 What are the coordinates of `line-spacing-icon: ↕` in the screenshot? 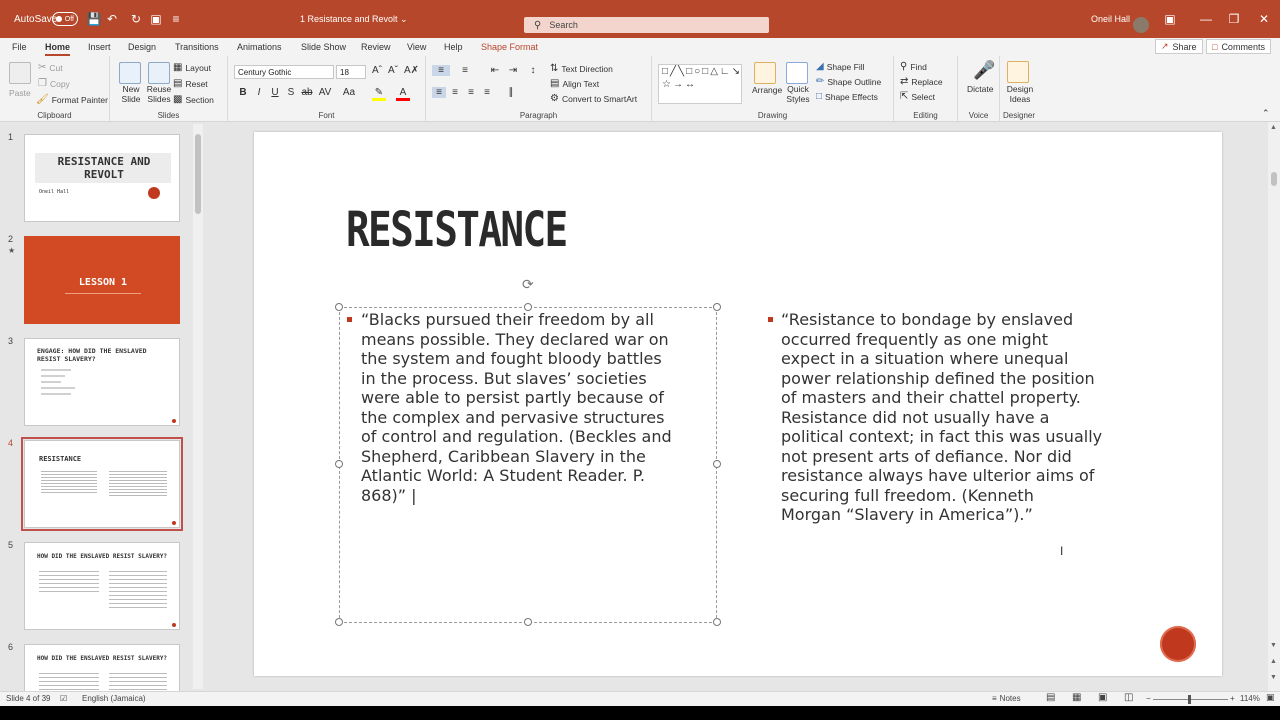 It's located at (533, 70).